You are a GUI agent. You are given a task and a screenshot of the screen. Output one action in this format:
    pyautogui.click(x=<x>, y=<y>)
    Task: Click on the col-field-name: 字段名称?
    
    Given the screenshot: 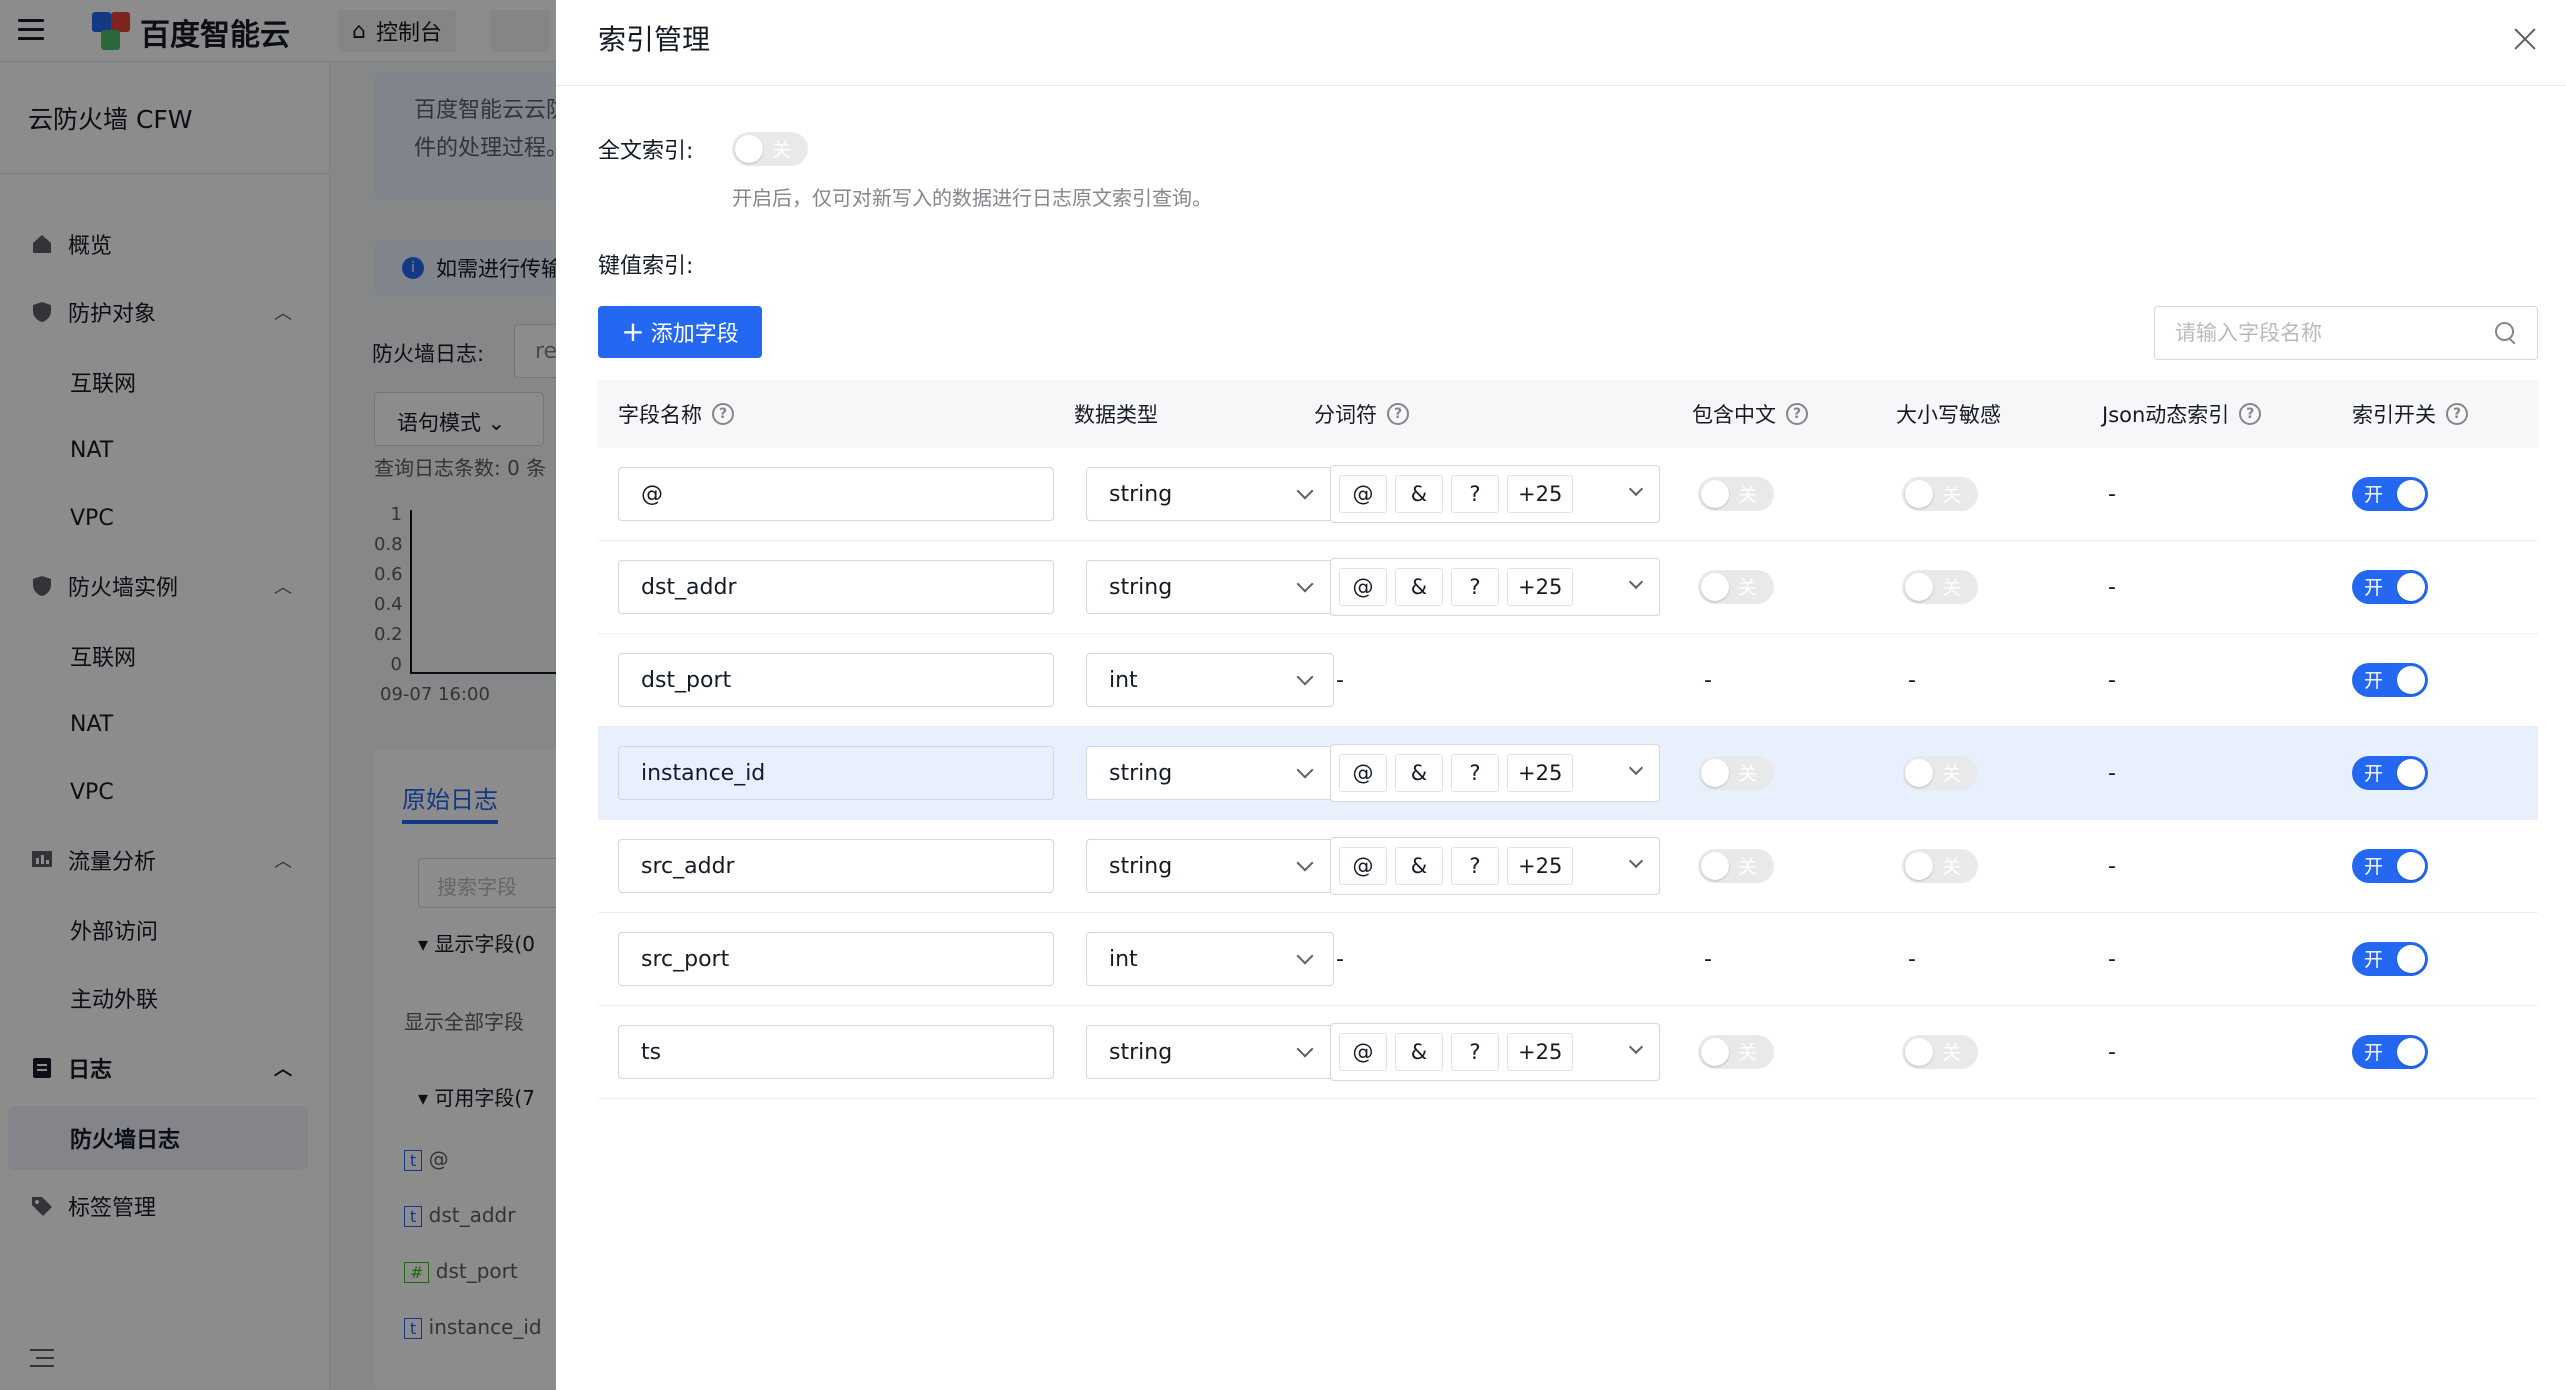 What is the action you would take?
    pyautogui.click(x=843, y=414)
    